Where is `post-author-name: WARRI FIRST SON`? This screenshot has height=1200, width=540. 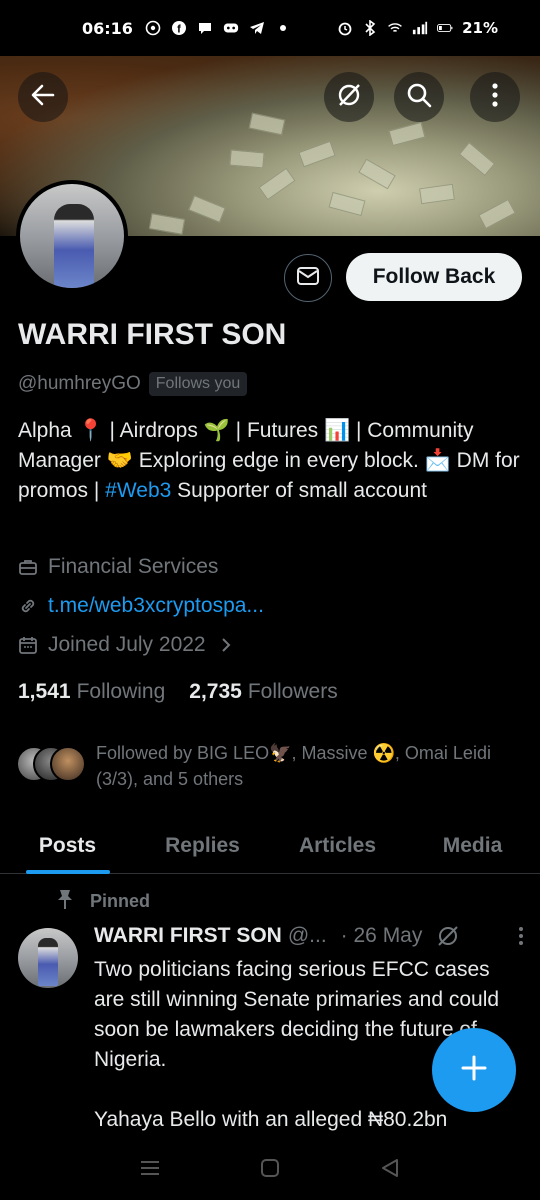 post-author-name: WARRI FIRST SON is located at coordinates (188, 936).